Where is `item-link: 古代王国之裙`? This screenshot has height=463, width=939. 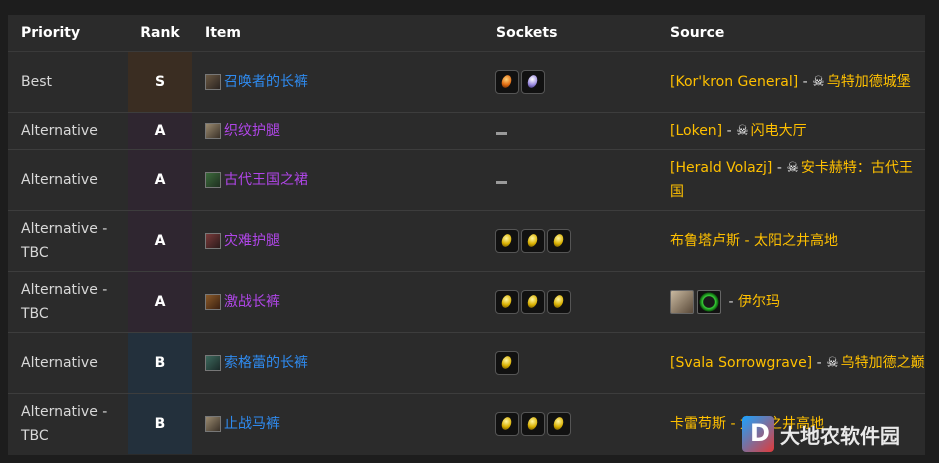
item-link: 古代王国之裙 is located at coordinates (266, 180).